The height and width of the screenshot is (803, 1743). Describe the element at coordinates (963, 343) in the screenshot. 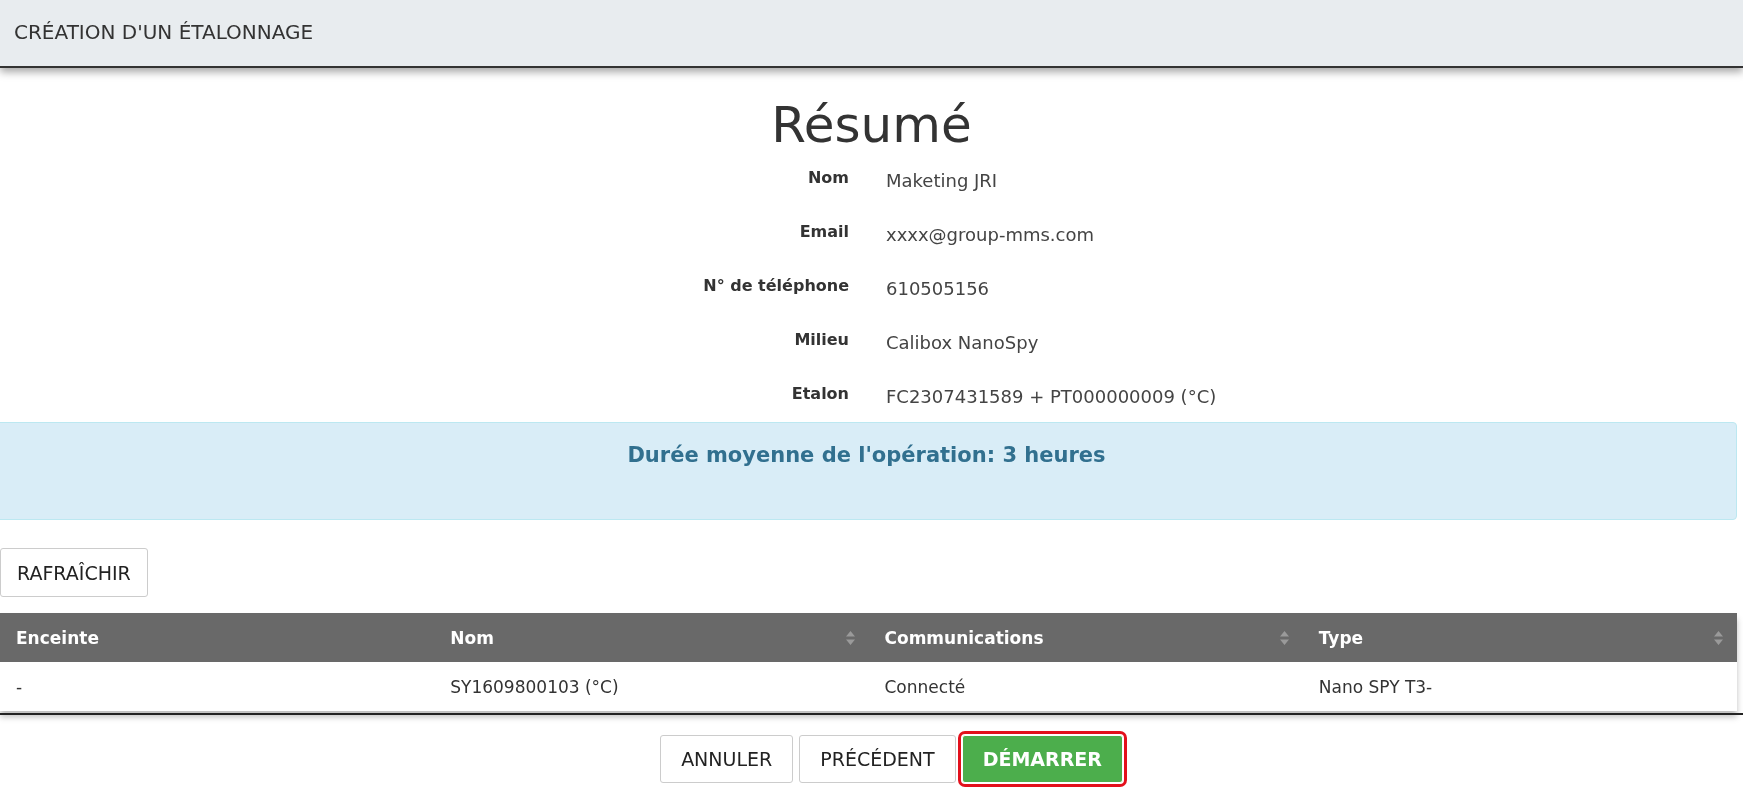

I see `field-value: Calibox NanoSpy` at that location.